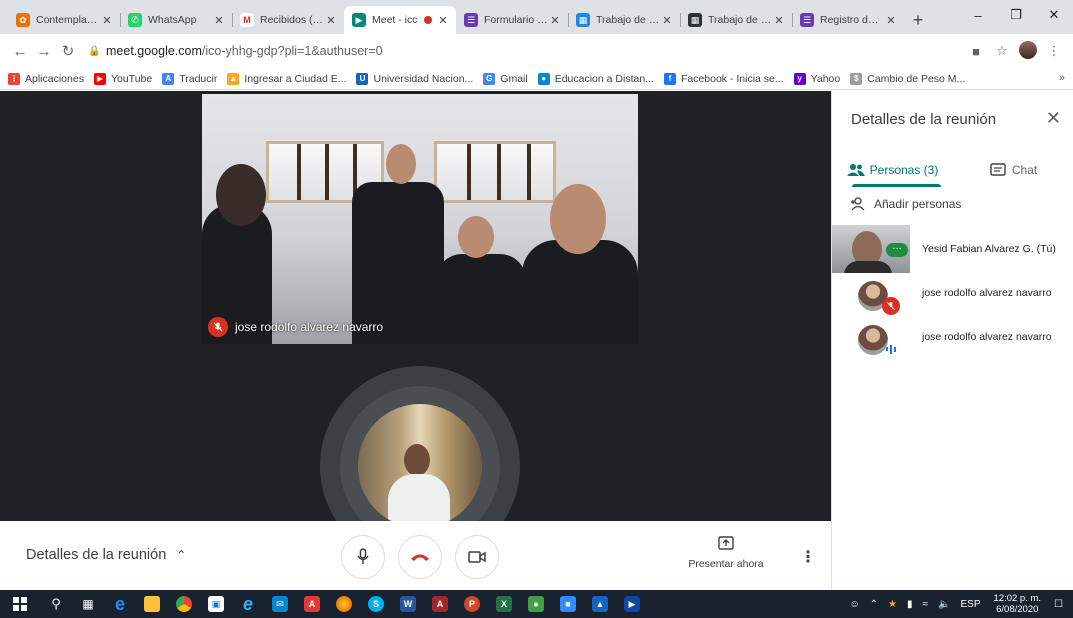 The height and width of the screenshot is (618, 1073). I want to click on browser-tab: ▦ Trabajo de clas✕, so click(624, 20).